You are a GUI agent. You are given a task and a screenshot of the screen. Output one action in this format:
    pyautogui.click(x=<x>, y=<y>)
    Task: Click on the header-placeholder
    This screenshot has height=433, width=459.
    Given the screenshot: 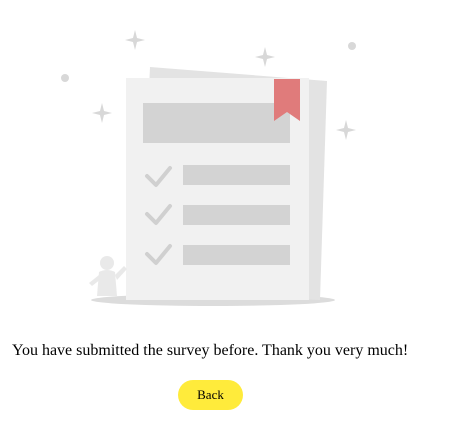 What is the action you would take?
    pyautogui.click(x=216, y=123)
    